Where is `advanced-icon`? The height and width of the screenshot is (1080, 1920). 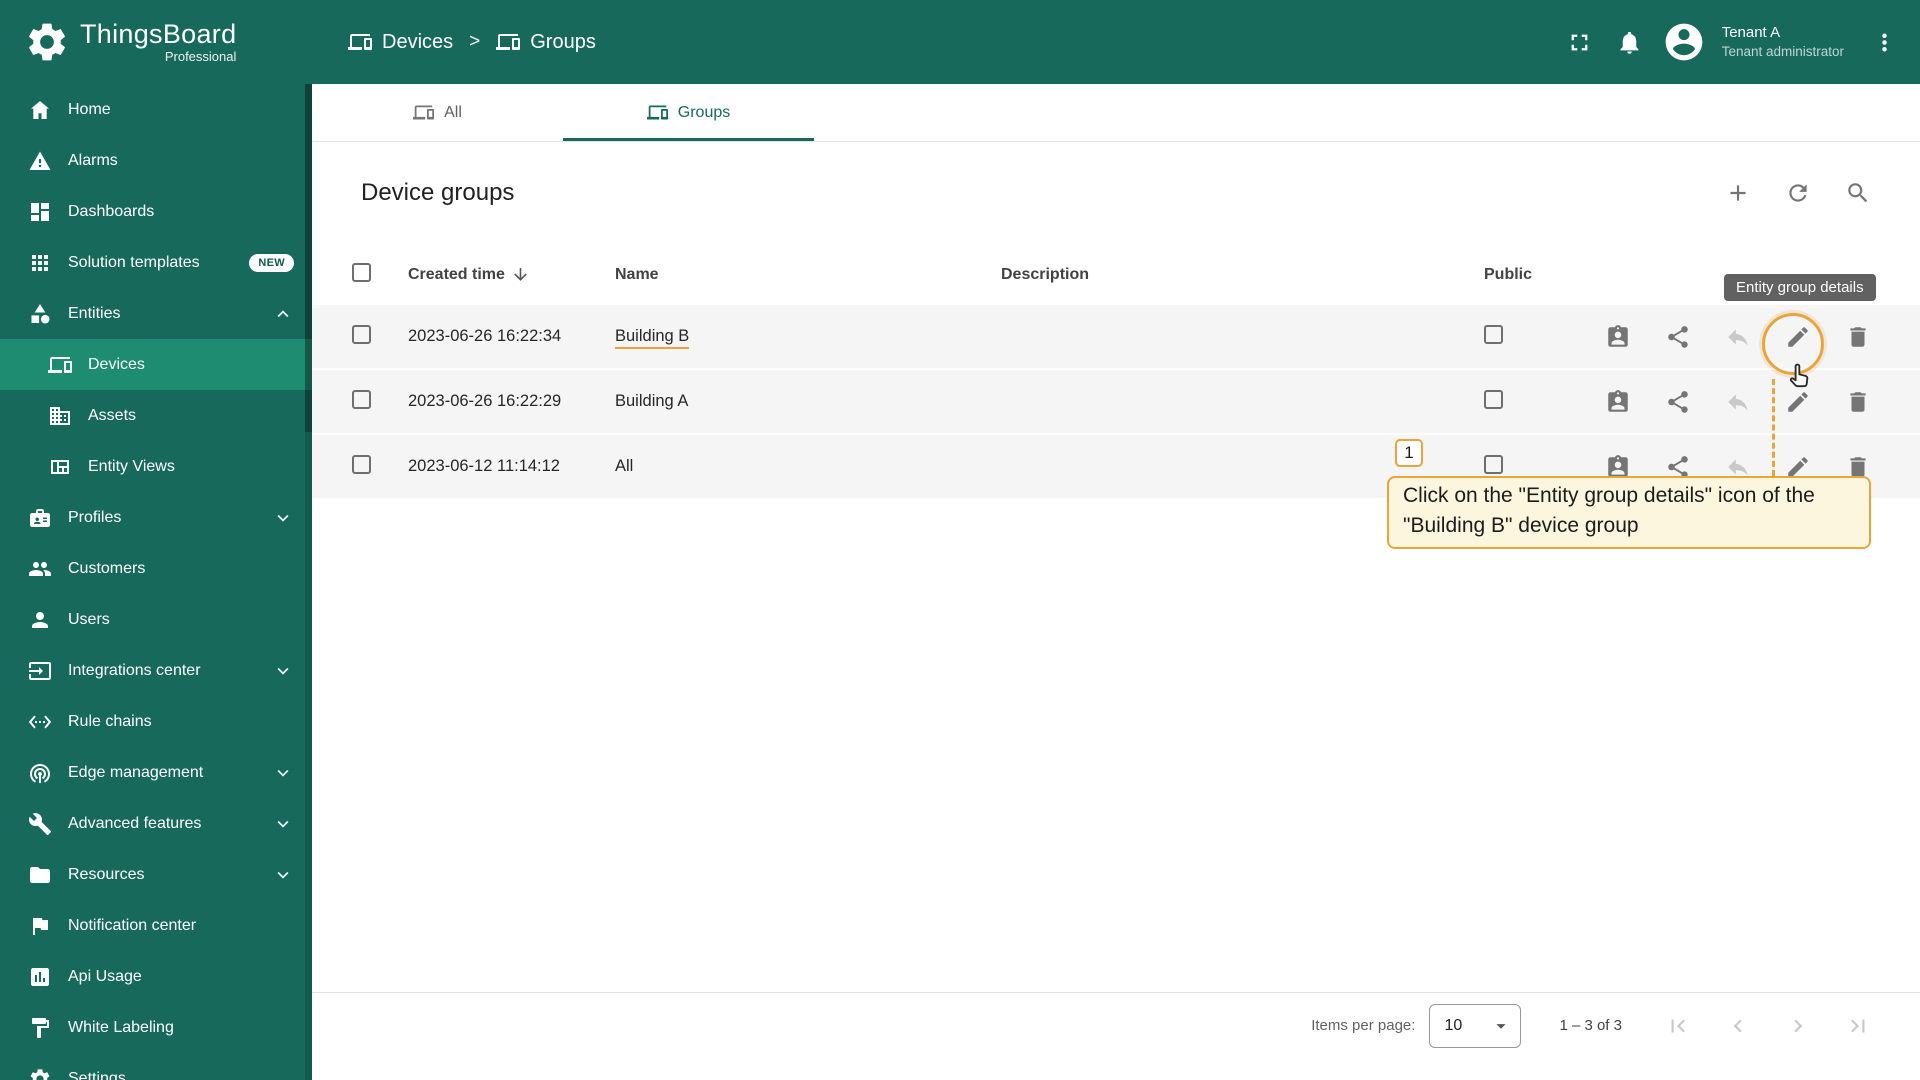 advanced-icon is located at coordinates (40, 824).